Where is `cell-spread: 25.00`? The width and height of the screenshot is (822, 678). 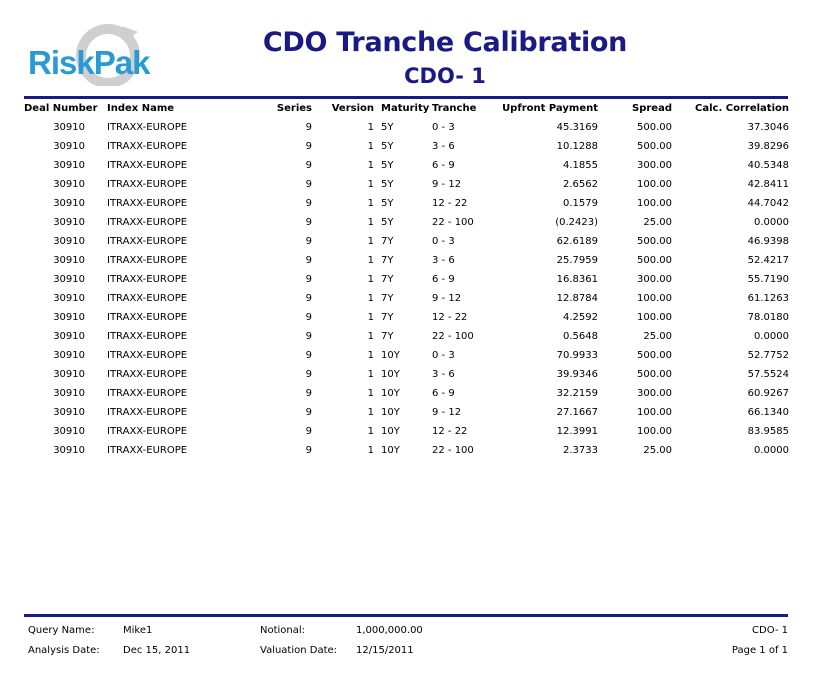 cell-spread: 25.00 is located at coordinates (657, 222).